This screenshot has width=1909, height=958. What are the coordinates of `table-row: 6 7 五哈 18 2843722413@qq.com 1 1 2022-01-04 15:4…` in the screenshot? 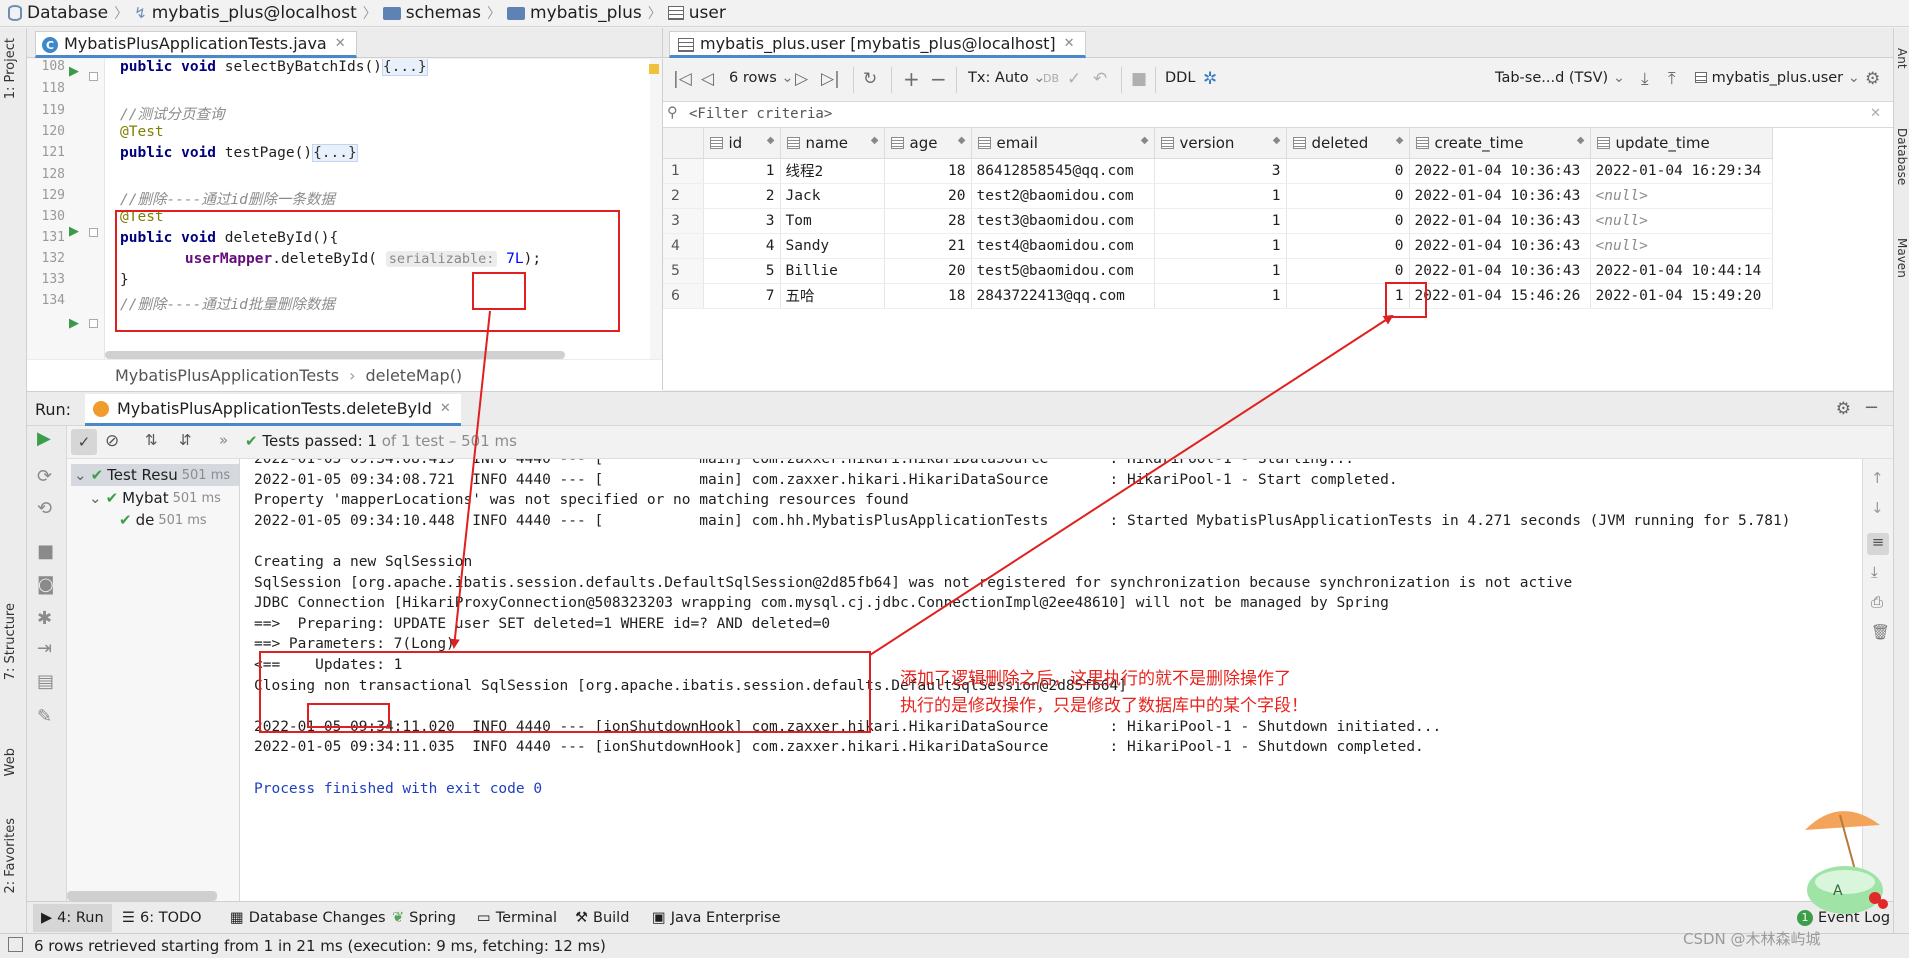 It's located at (1218, 296).